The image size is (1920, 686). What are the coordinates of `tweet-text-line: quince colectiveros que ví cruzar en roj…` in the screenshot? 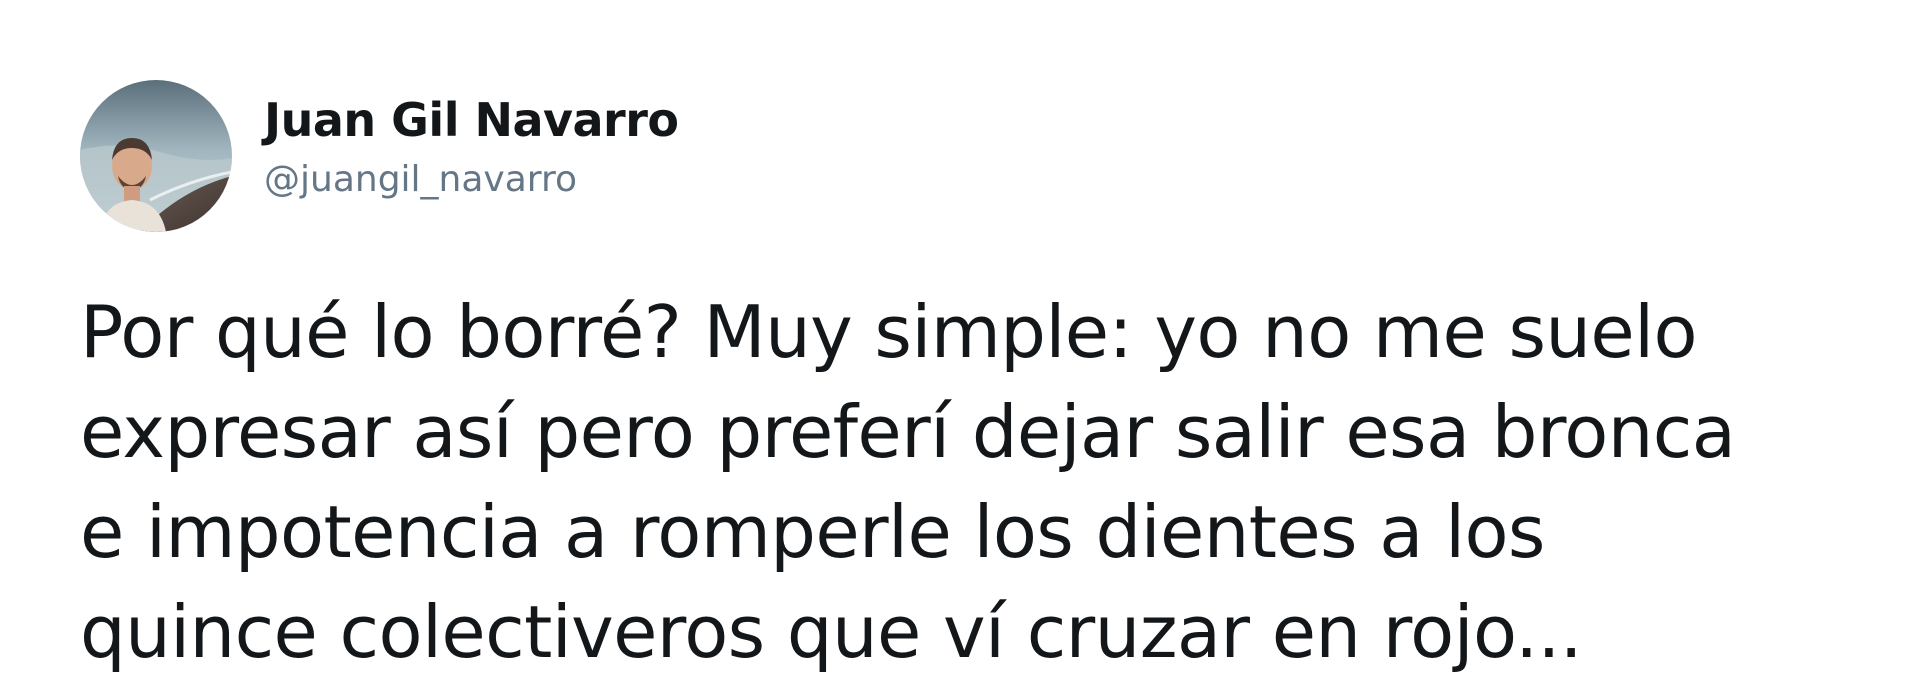 It's located at (831, 632).